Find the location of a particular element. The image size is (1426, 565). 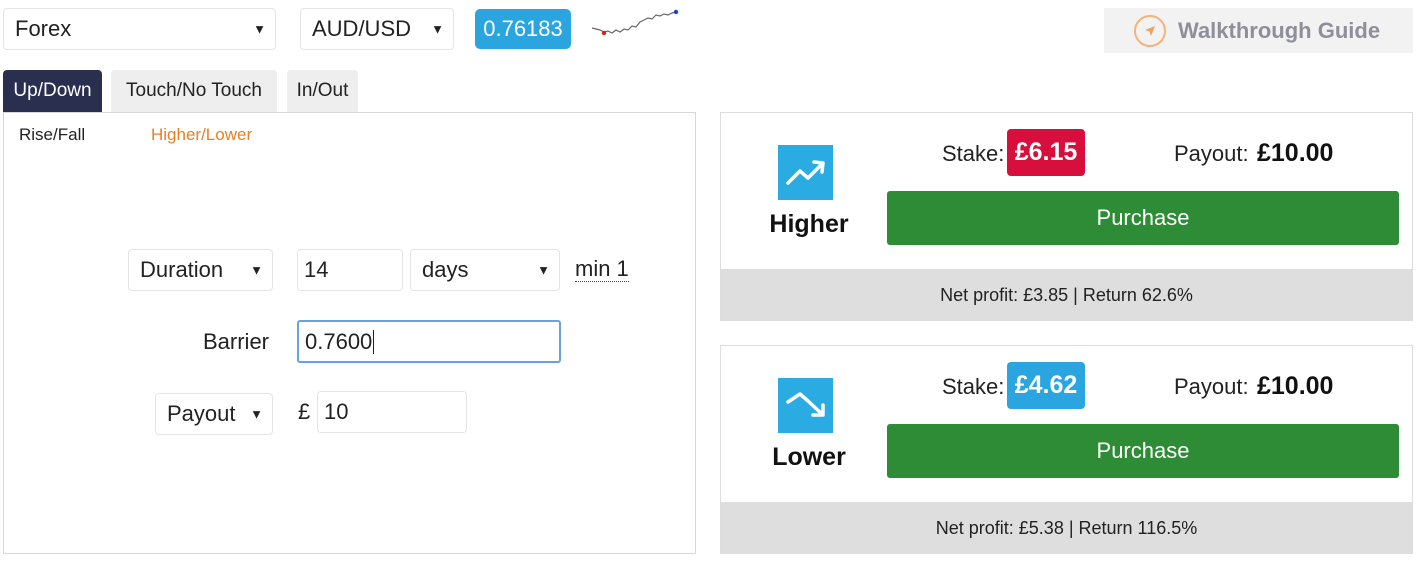

walkthrough-guide-button: Walkthrough Guide is located at coordinates (1258, 30).